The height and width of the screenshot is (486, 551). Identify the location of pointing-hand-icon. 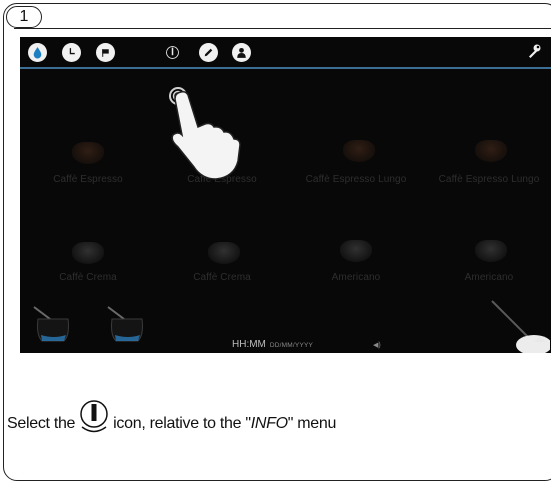
(205, 133).